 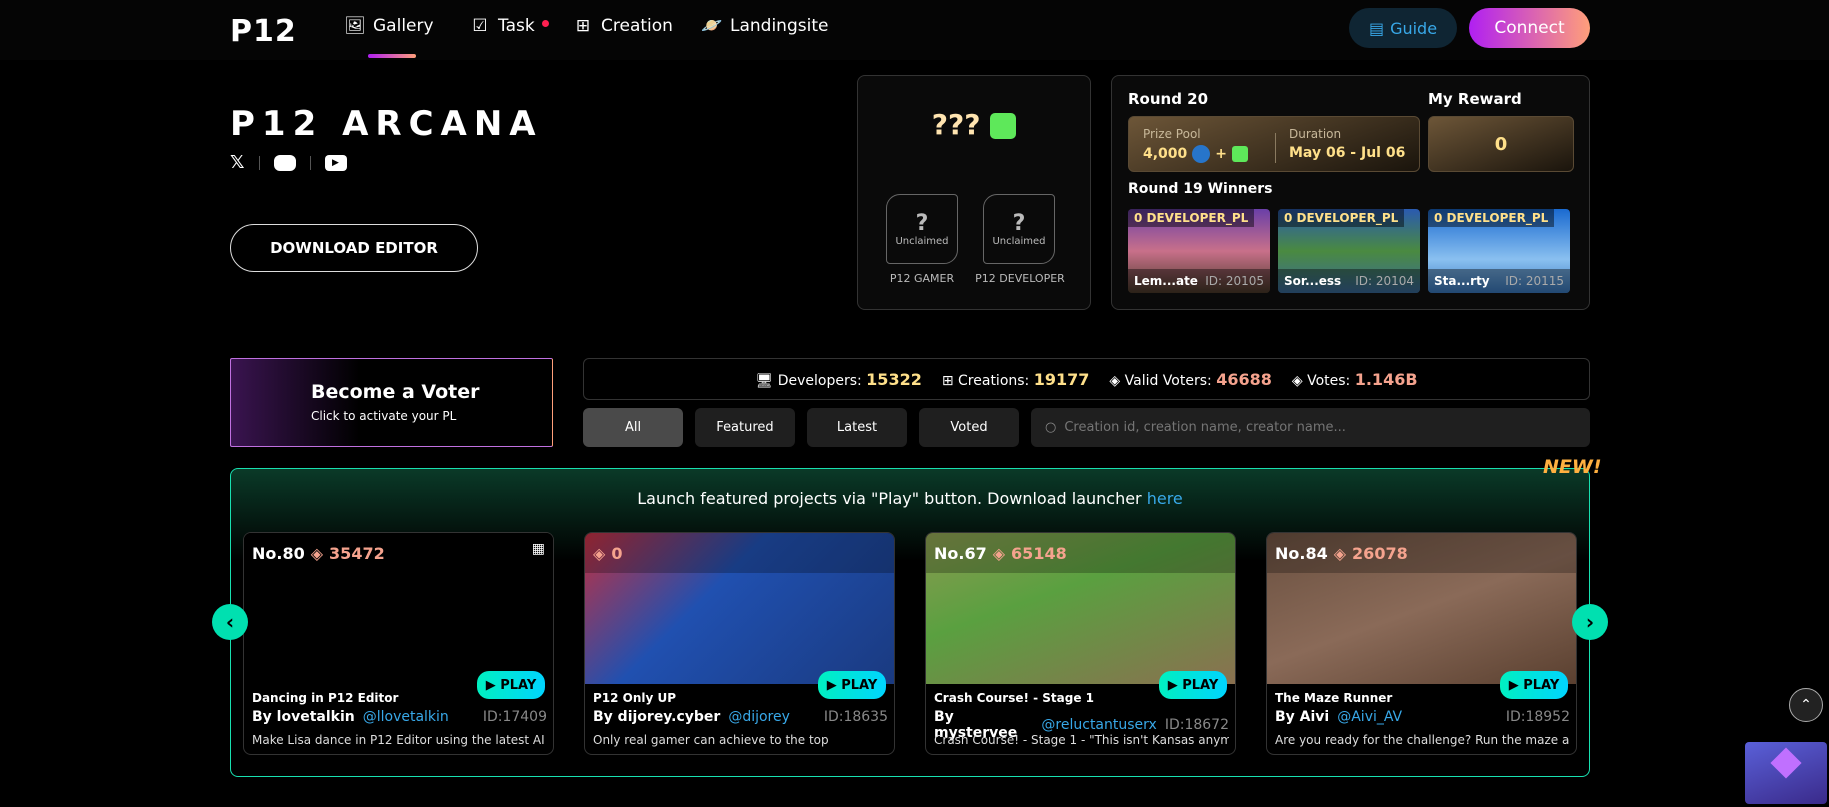 I want to click on creation-id: ID:17409, so click(x=514, y=717).